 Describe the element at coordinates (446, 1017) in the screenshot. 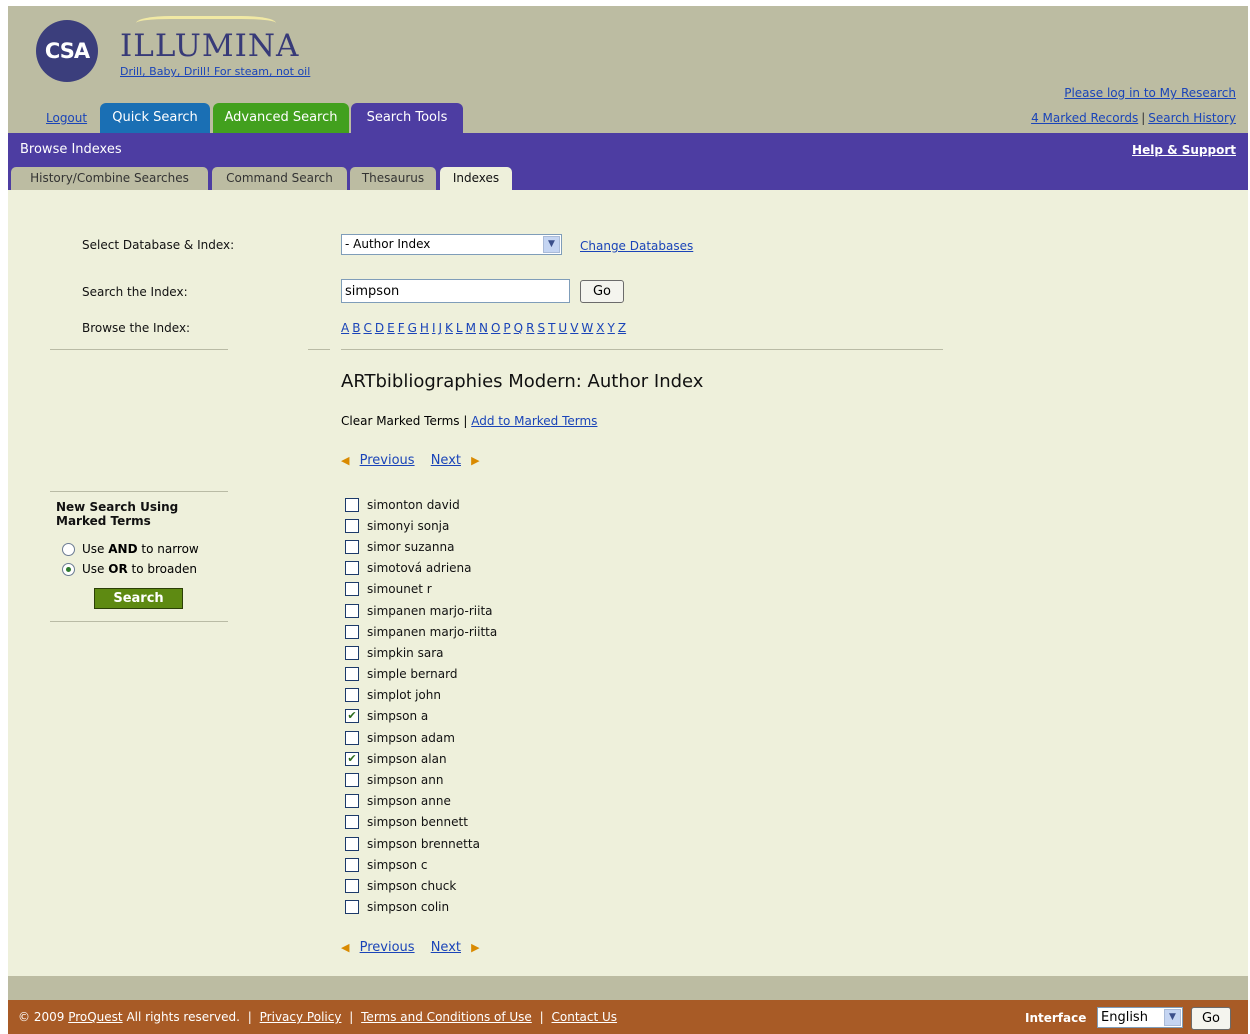

I see `terms-link: Terms and Conditions of Use` at that location.